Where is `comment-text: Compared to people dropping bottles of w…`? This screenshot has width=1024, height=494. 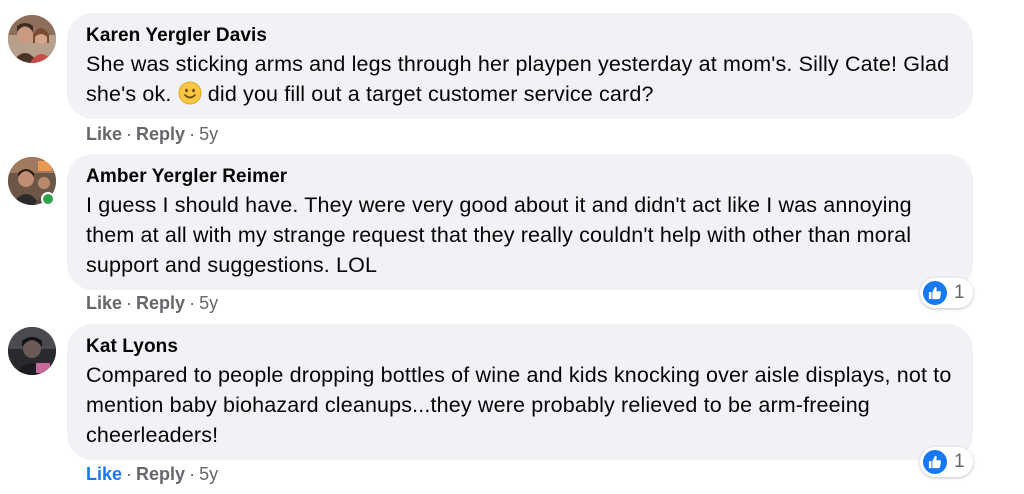 comment-text: Compared to people dropping bottles of w… is located at coordinates (519, 405).